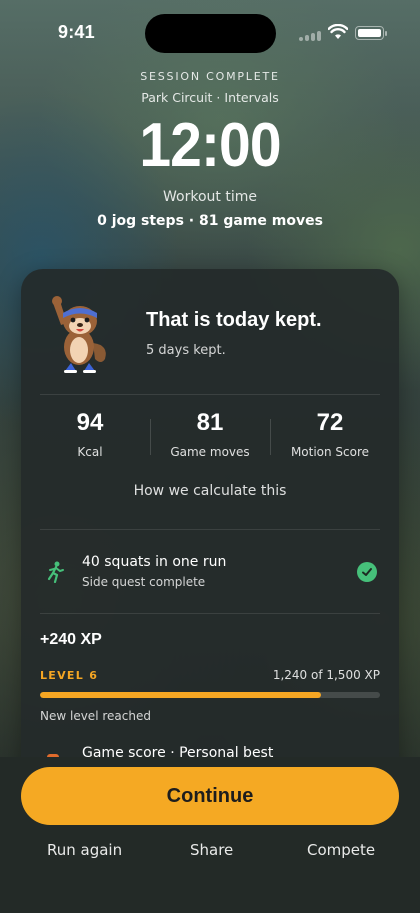  I want to click on xp-progress-fill, so click(181, 695).